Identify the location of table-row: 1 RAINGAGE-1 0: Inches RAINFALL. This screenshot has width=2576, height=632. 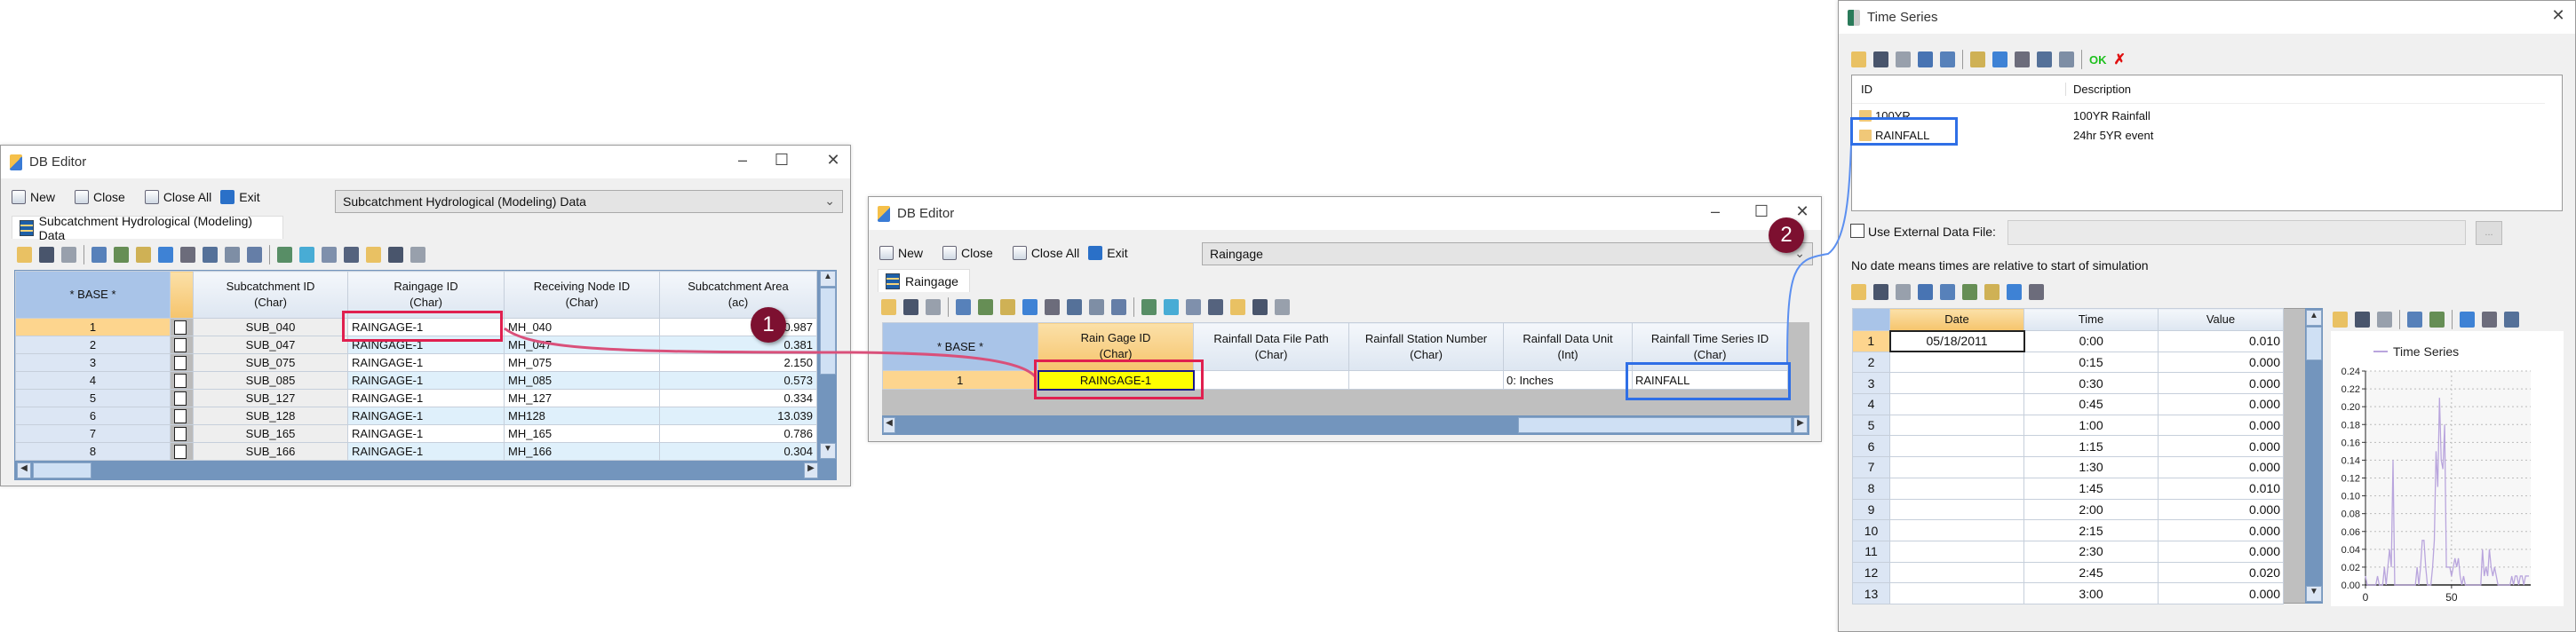
(1335, 380).